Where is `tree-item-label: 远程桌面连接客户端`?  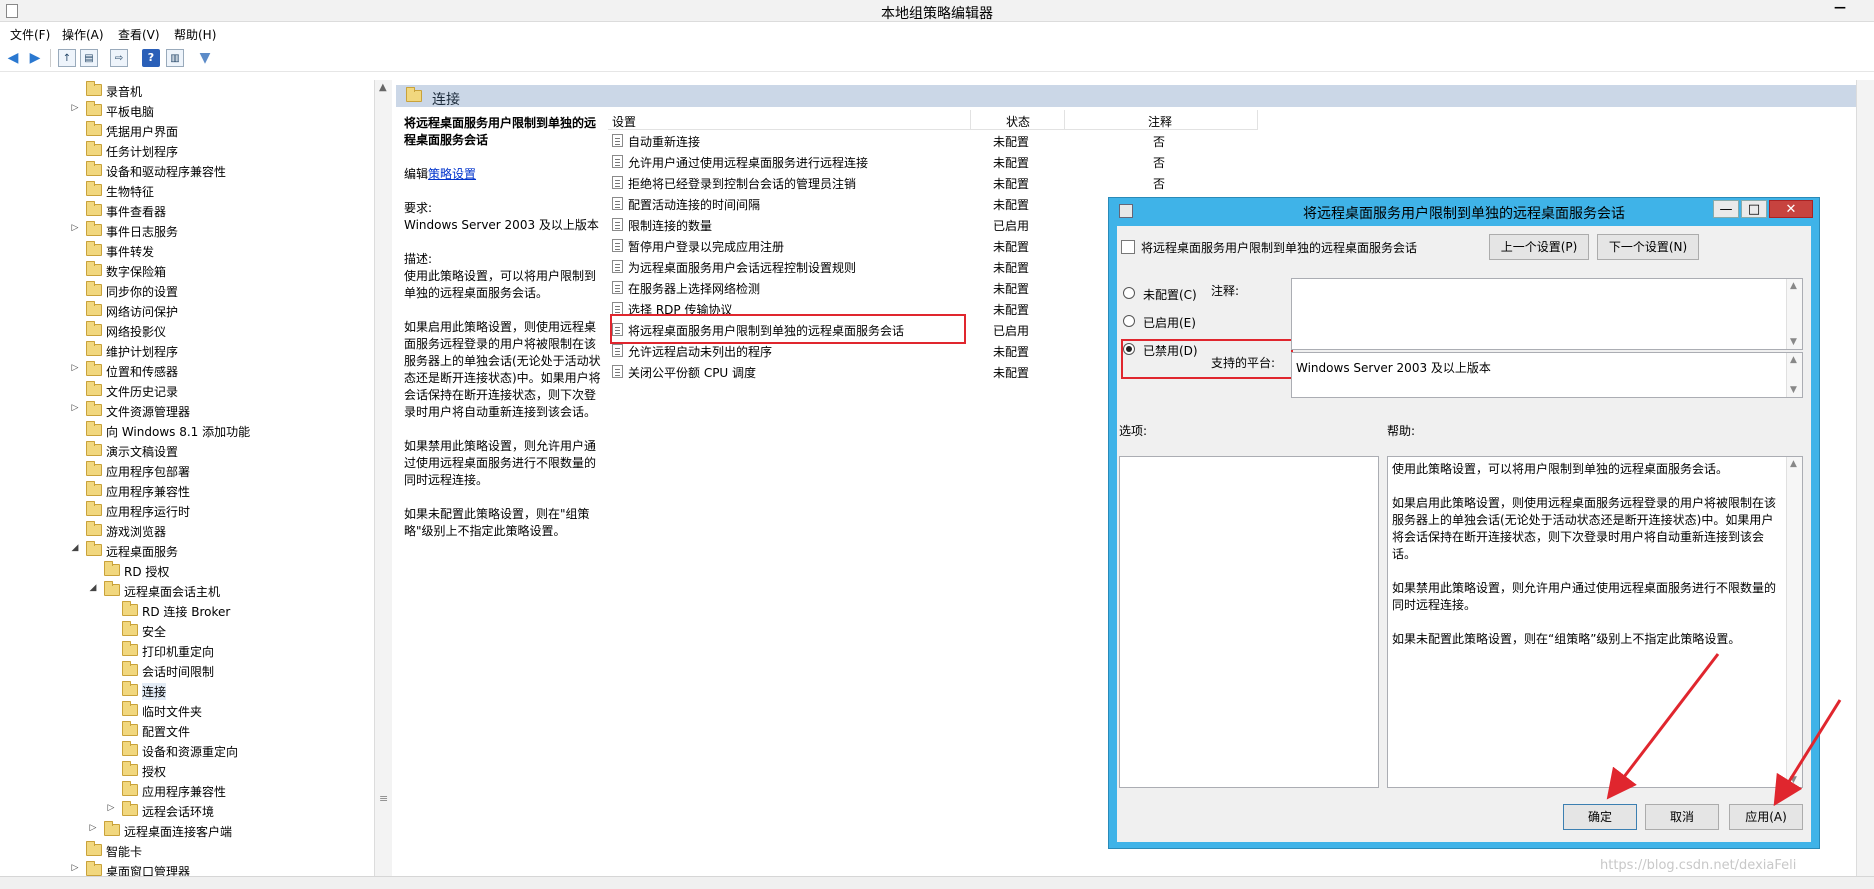 tree-item-label: 远程桌面连接客户端 is located at coordinates (178, 832).